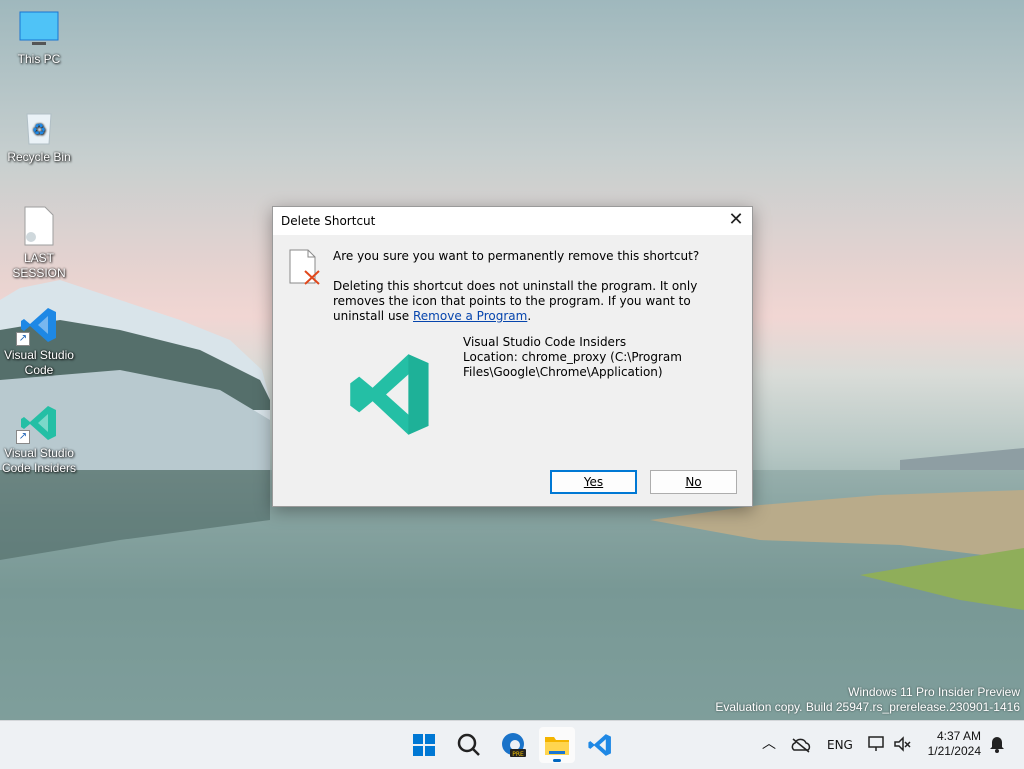 Image resolution: width=1024 pixels, height=769 pixels. Describe the element at coordinates (39, 59) in the screenshot. I see `desktop-icon-label: This PC` at that location.